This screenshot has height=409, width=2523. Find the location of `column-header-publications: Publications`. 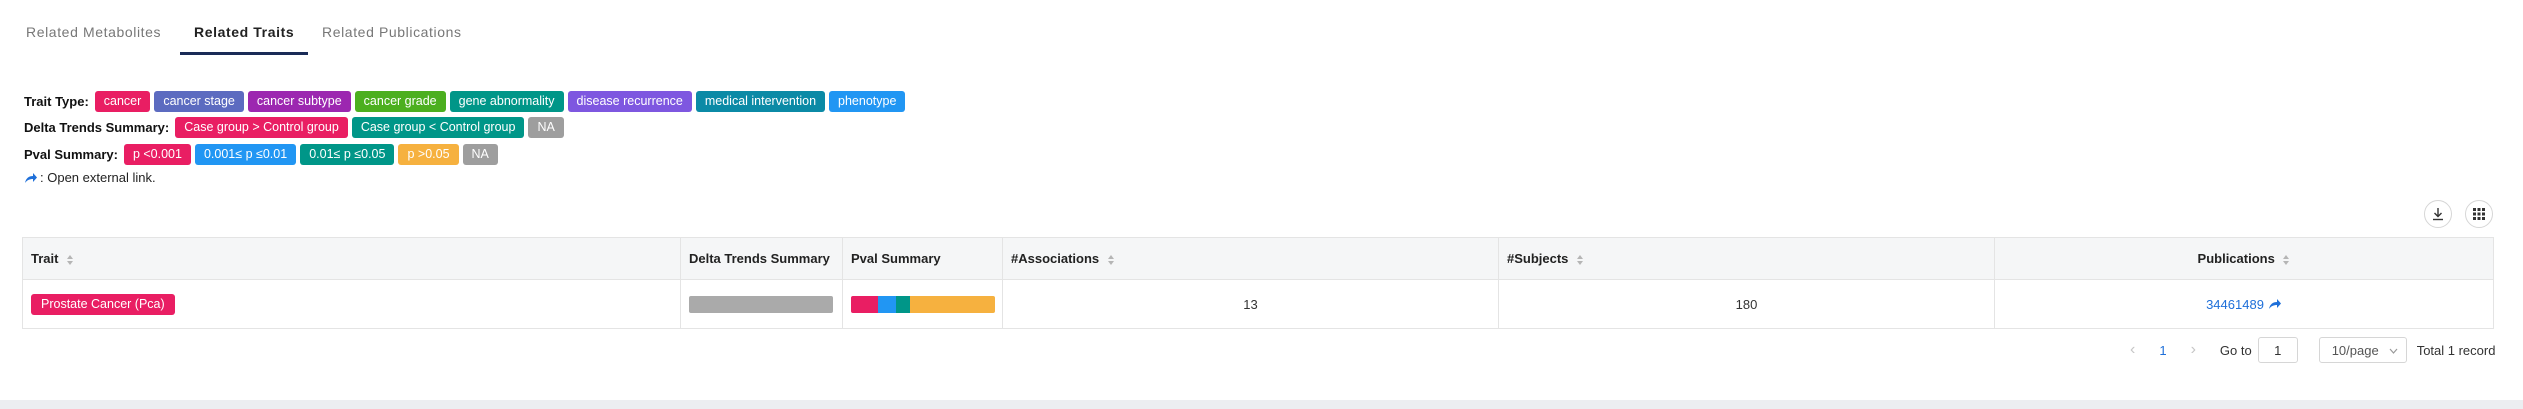

column-header-publications: Publications is located at coordinates (2244, 259).